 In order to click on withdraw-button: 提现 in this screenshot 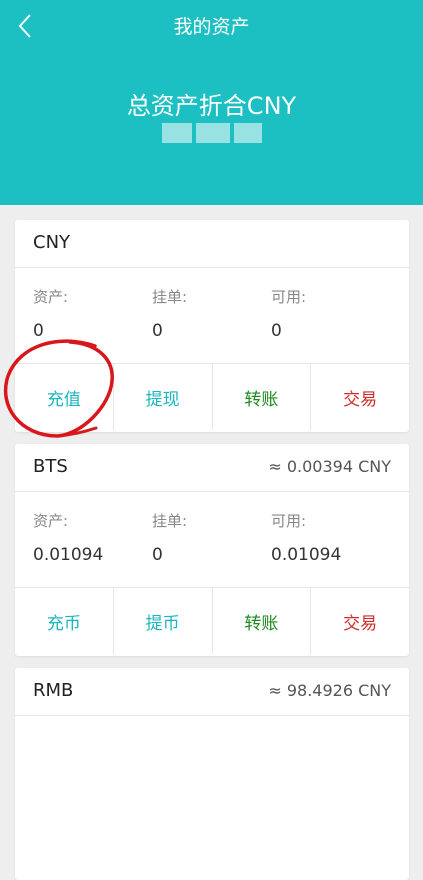, I will do `click(163, 397)`.